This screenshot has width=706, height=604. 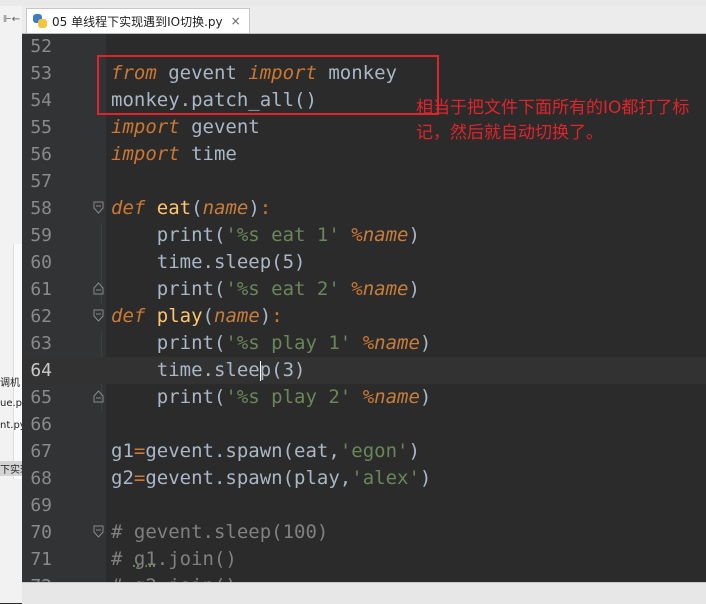 I want to click on code-line: 66, so click(x=364, y=424).